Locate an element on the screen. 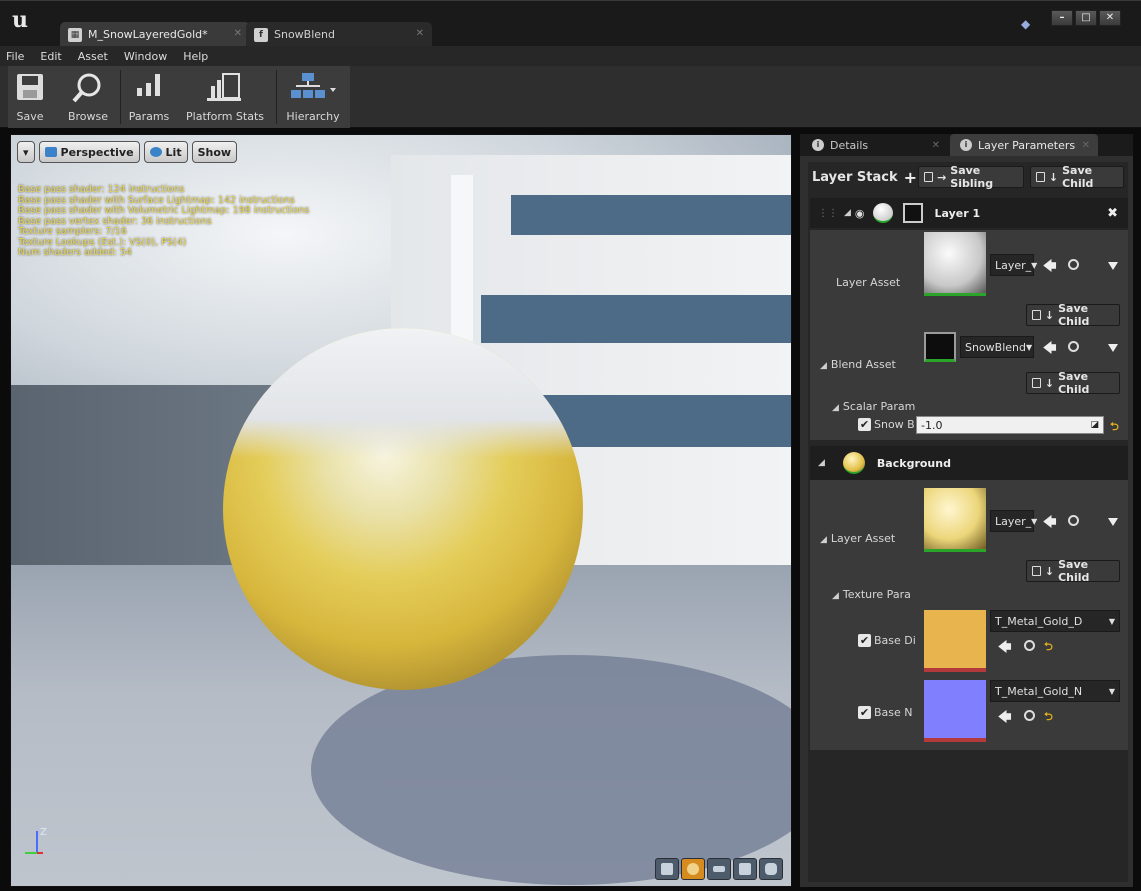  layer-asset-row: ◢ Layer Asset is located at coordinates (857, 538).